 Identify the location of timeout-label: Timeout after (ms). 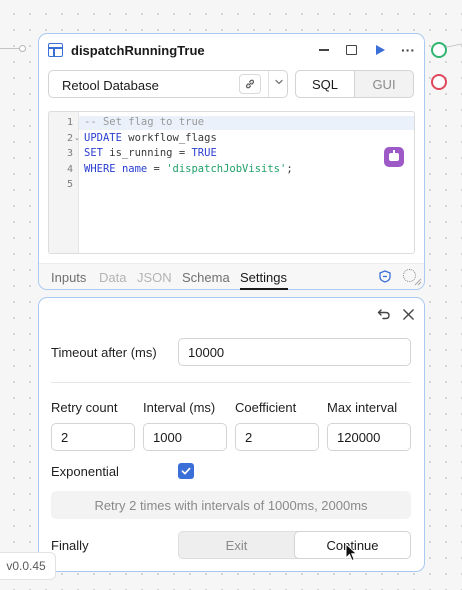
(104, 352).